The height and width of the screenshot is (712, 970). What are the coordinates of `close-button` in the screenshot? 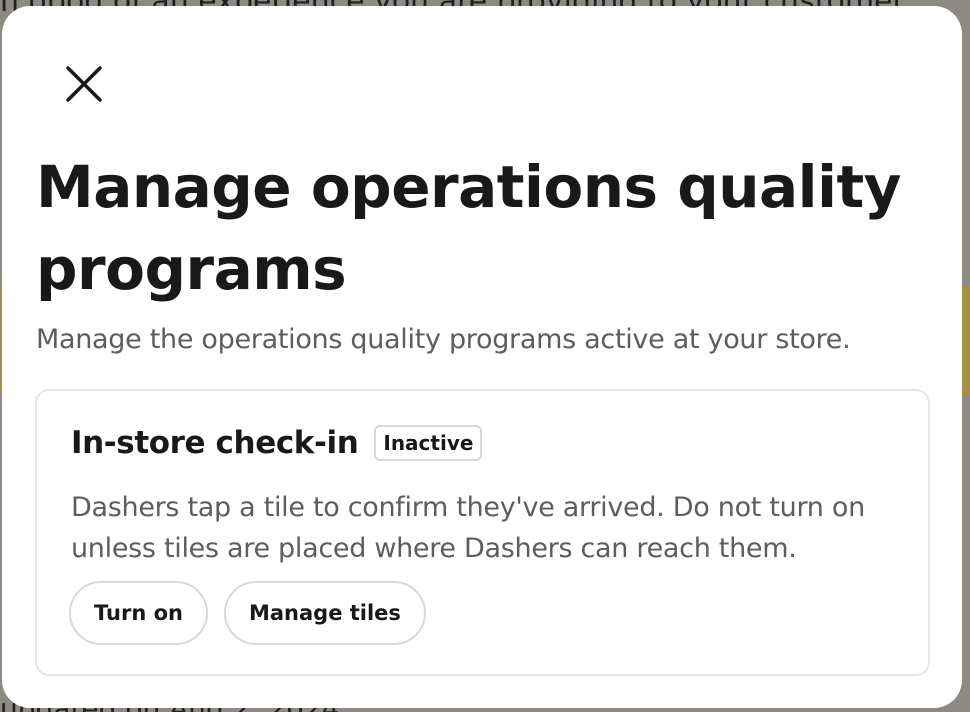 It's located at (84, 84).